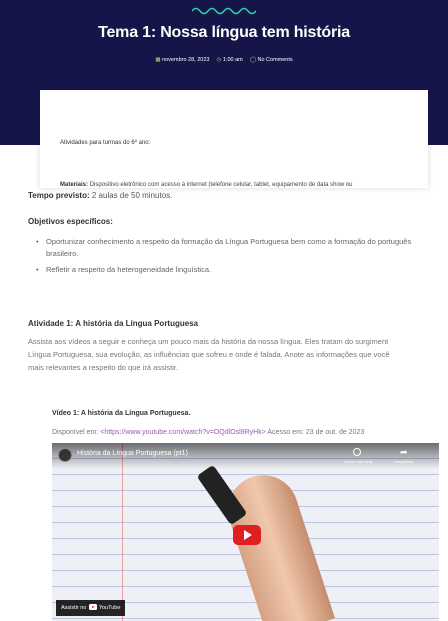 The width and height of the screenshot is (448, 621). Describe the element at coordinates (74, 185) in the screenshot. I see `materials-label: Materiais:` at that location.